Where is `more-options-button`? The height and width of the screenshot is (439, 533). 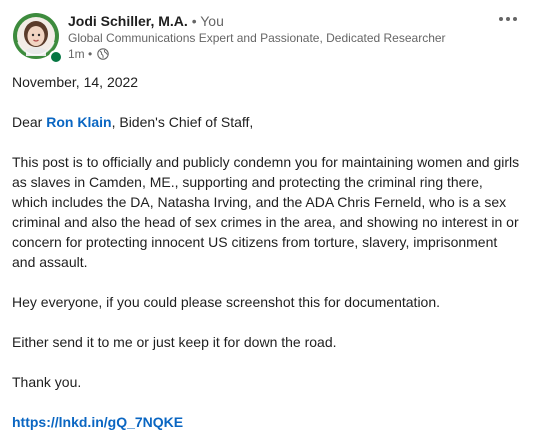 more-options-button is located at coordinates (508, 19).